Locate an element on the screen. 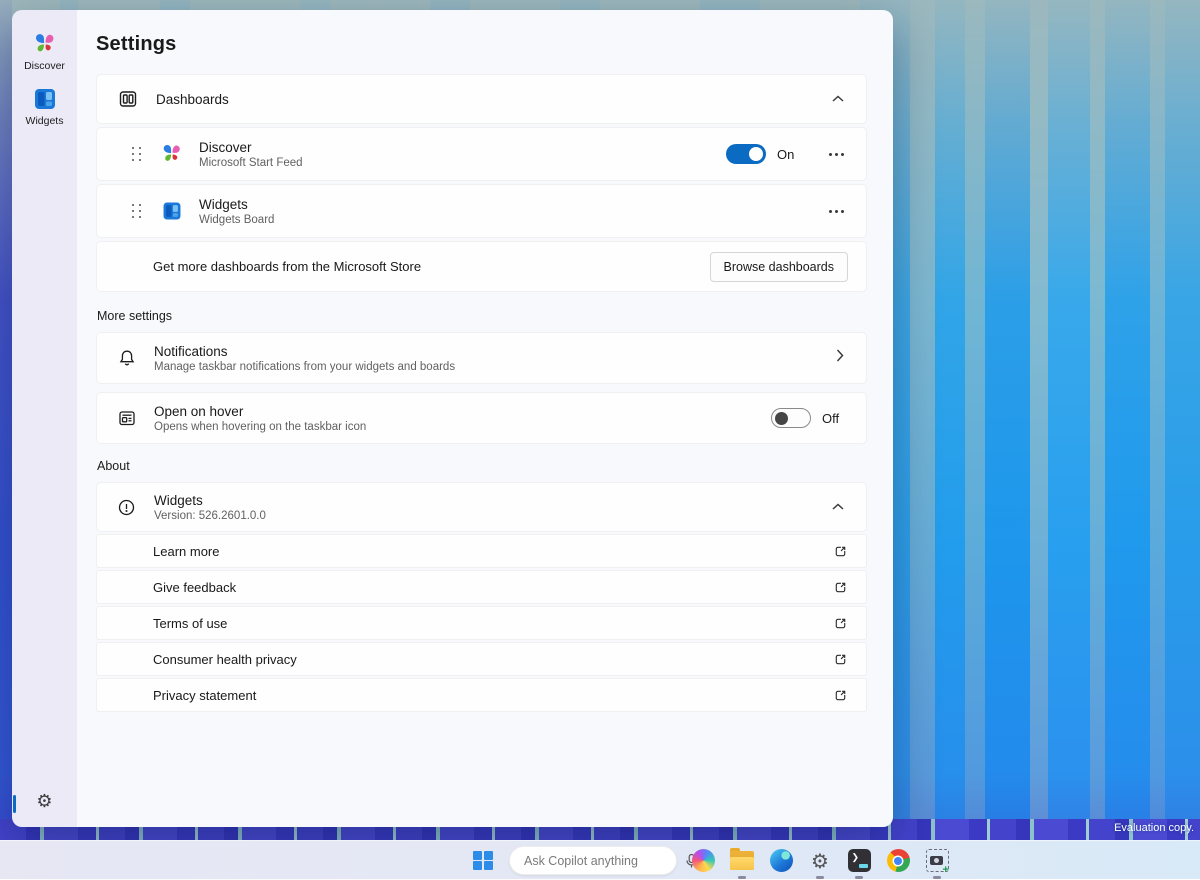 The image size is (1200, 880). row-title: Notifications is located at coordinates (304, 351).